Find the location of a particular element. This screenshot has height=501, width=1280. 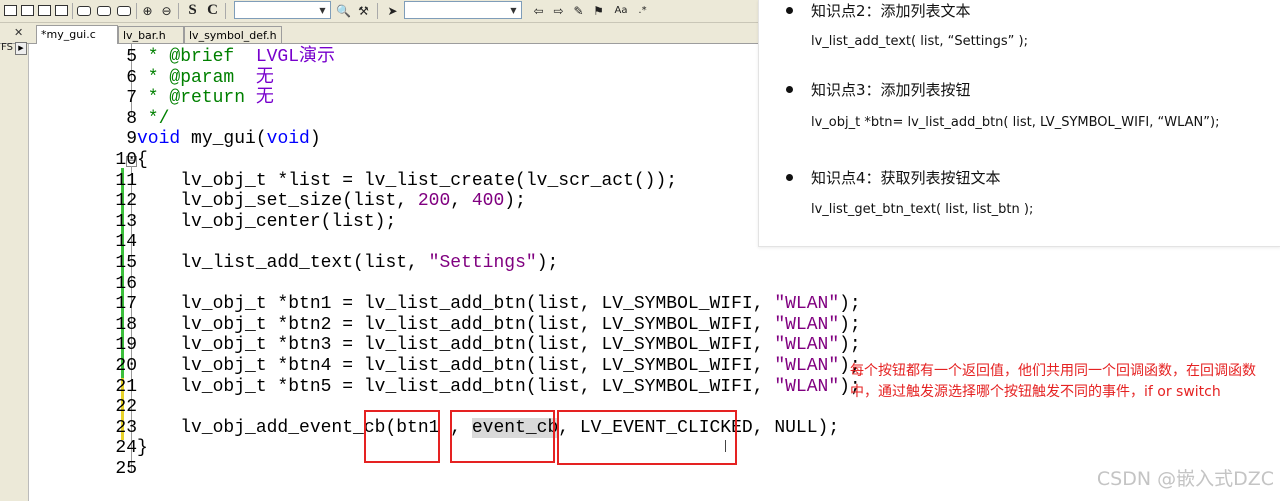

code-text: lv_obj_center(list); is located at coordinates (266, 222).